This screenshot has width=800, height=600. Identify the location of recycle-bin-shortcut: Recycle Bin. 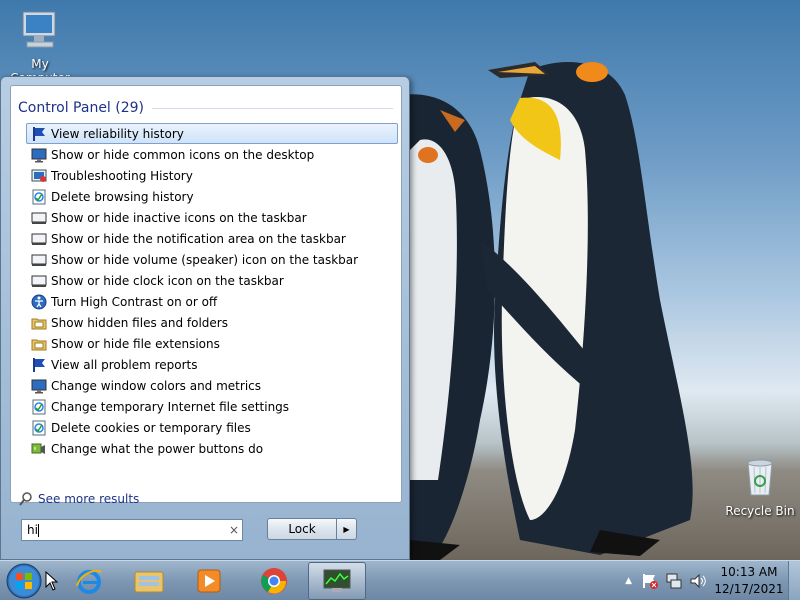
(760, 486).